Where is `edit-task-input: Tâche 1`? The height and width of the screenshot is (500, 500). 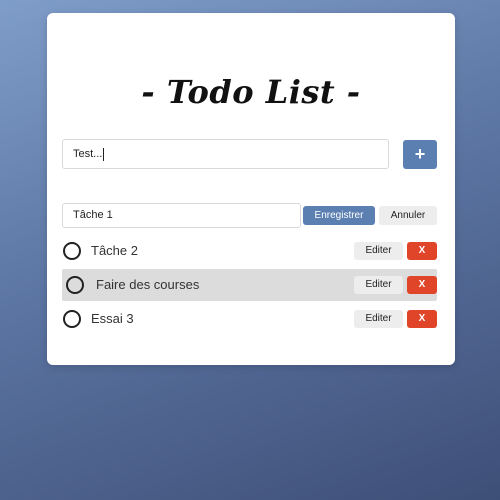 edit-task-input: Tâche 1 is located at coordinates (181, 215).